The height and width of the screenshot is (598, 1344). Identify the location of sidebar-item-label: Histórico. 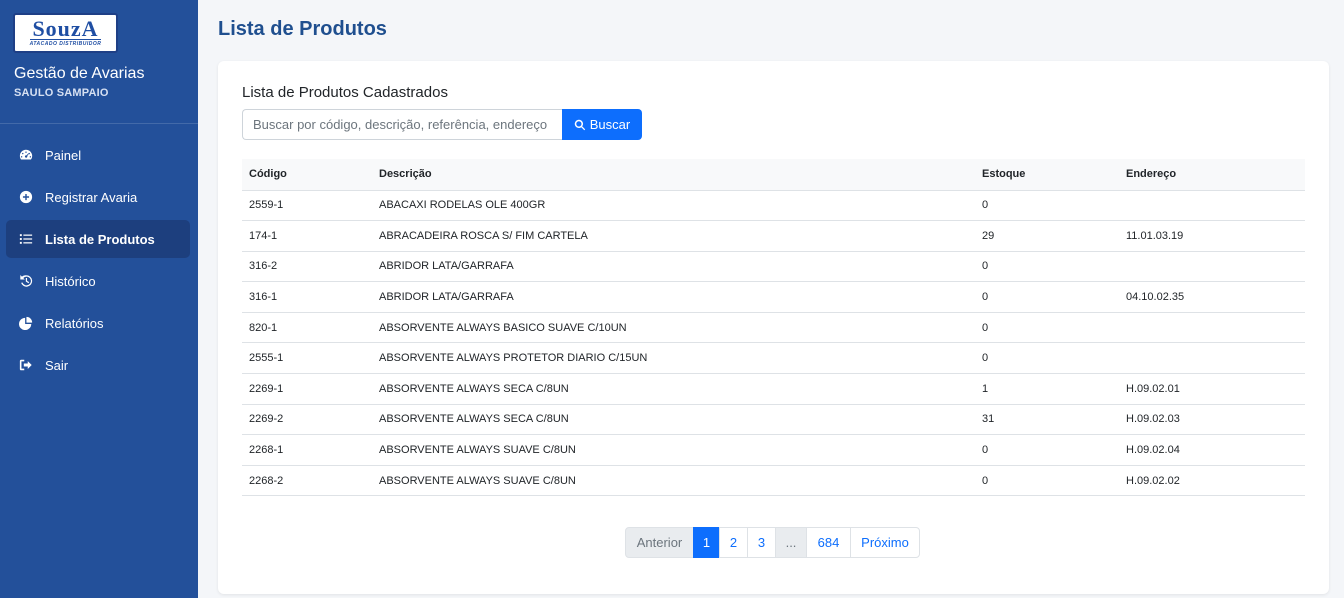
(70, 281).